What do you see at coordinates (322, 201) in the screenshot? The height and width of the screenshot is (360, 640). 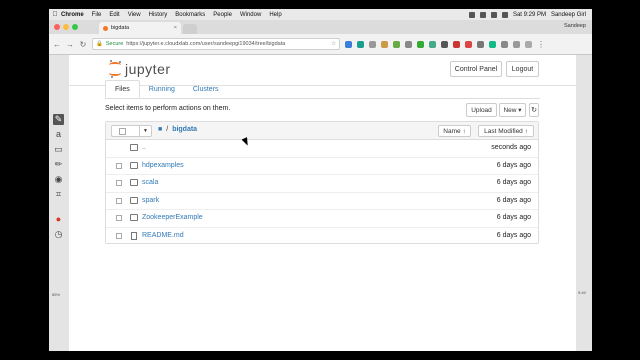 I see `list-item: spark 6 days ago` at bounding box center [322, 201].